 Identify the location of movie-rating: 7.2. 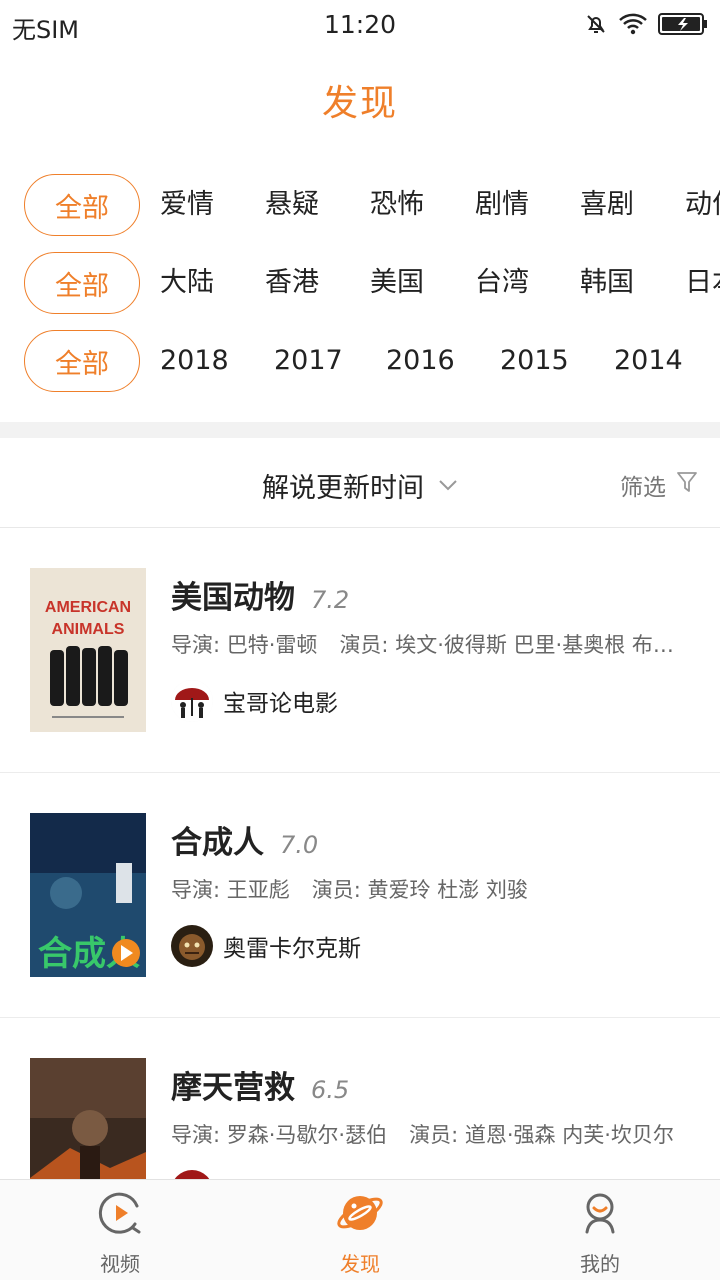
(330, 600).